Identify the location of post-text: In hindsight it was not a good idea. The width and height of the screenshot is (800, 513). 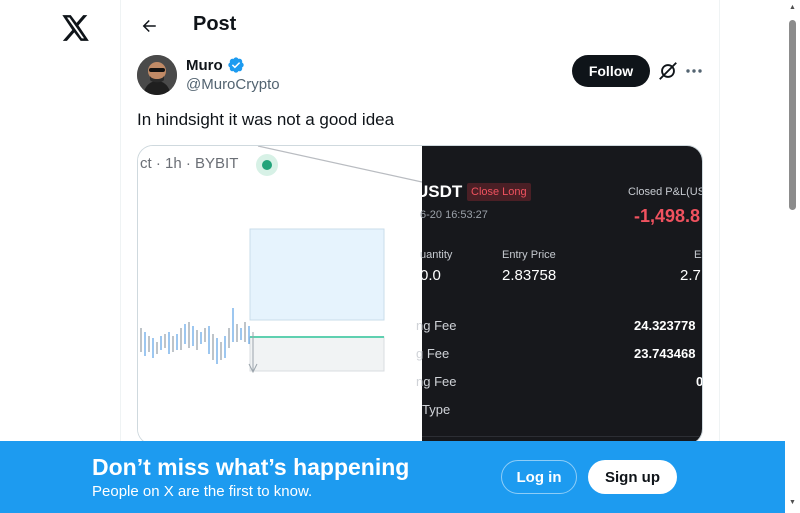
(266, 119).